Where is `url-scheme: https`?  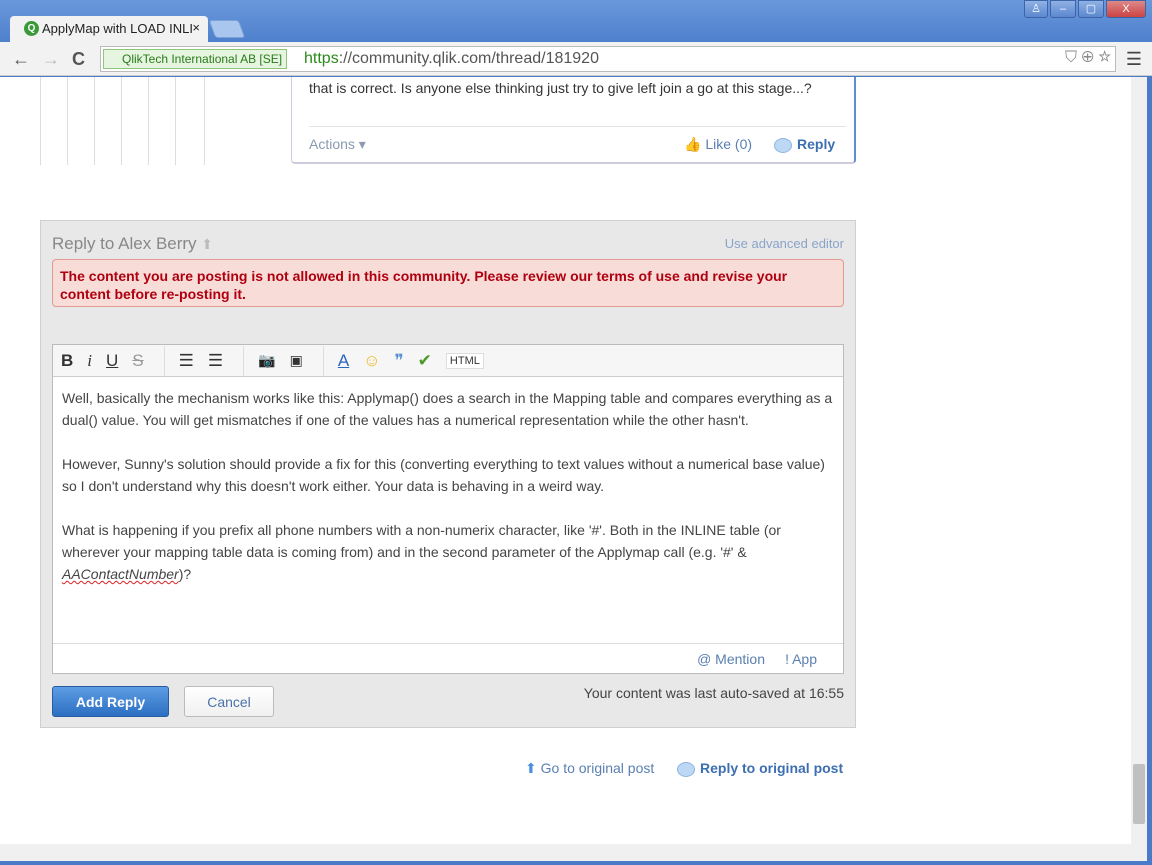
url-scheme: https is located at coordinates (321, 58).